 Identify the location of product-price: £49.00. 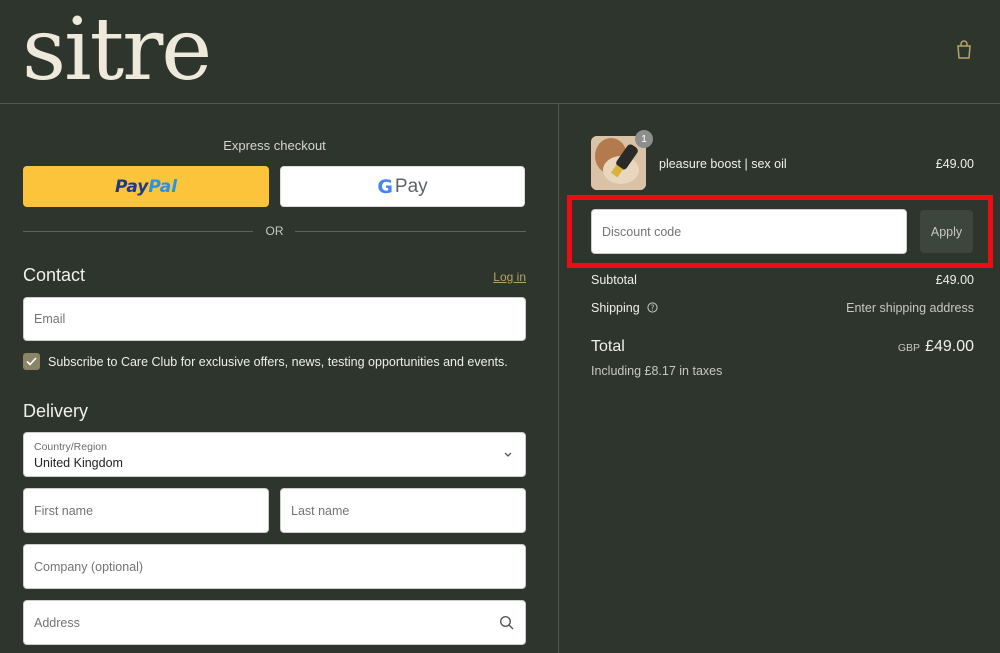
(954, 164).